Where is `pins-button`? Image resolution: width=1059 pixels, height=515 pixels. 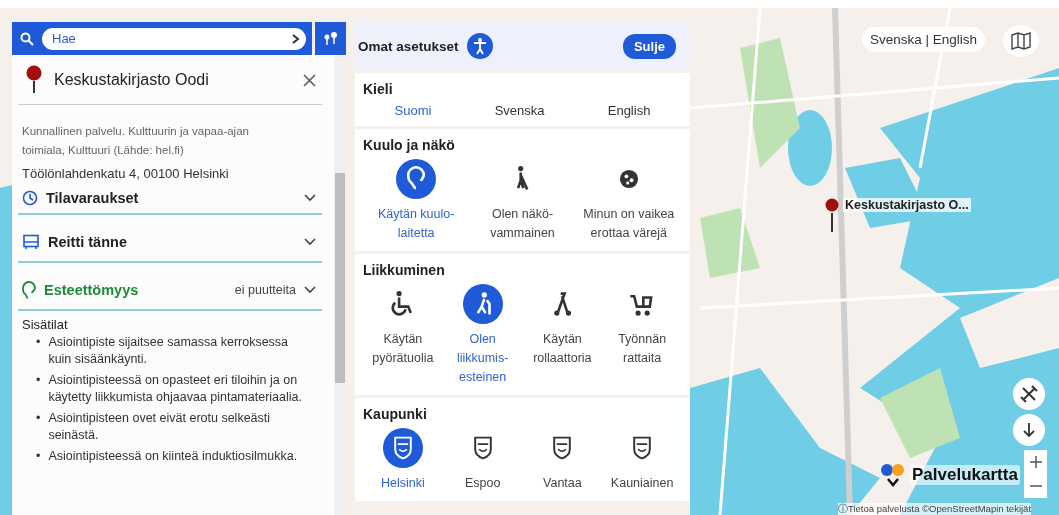 pins-button is located at coordinates (330, 38).